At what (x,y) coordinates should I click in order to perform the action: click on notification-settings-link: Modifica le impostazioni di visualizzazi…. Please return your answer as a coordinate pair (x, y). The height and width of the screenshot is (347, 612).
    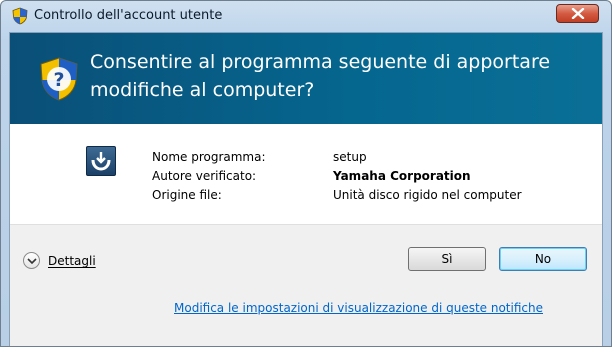
    Looking at the image, I should click on (358, 308).